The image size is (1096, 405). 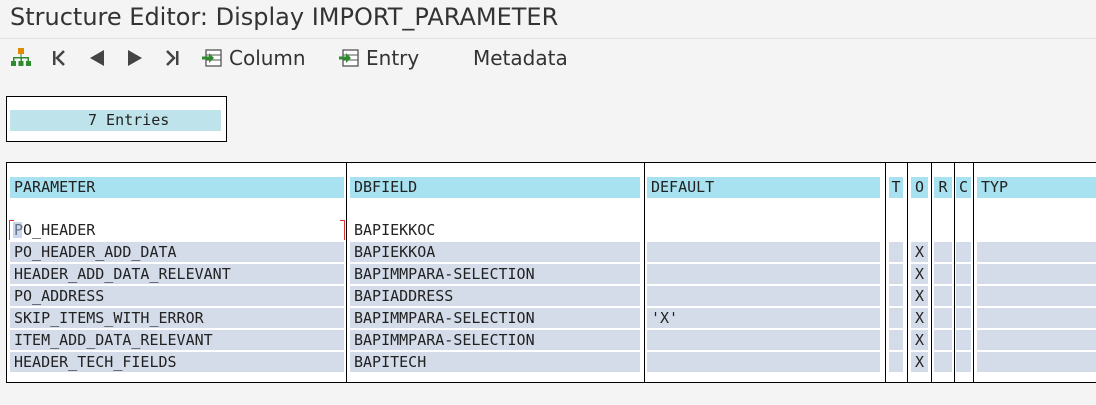 What do you see at coordinates (896, 187) in the screenshot?
I see `column-header-t: T` at bounding box center [896, 187].